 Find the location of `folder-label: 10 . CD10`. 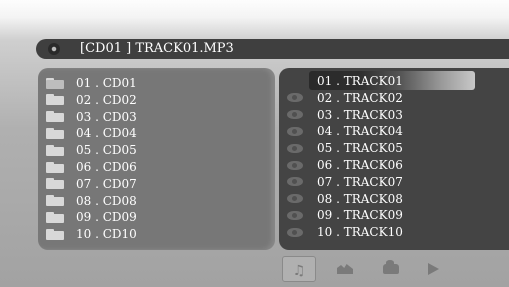

folder-label: 10 . CD10 is located at coordinates (106, 234).